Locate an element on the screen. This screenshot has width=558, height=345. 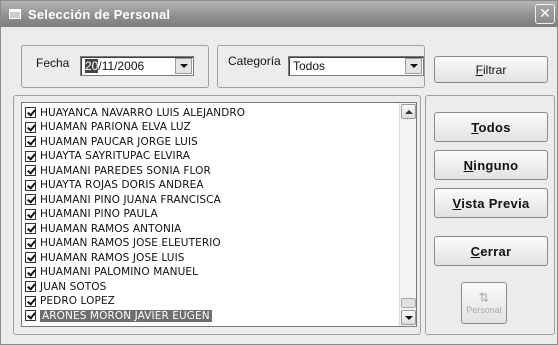
cerrar-button: Cerrar is located at coordinates (491, 251).